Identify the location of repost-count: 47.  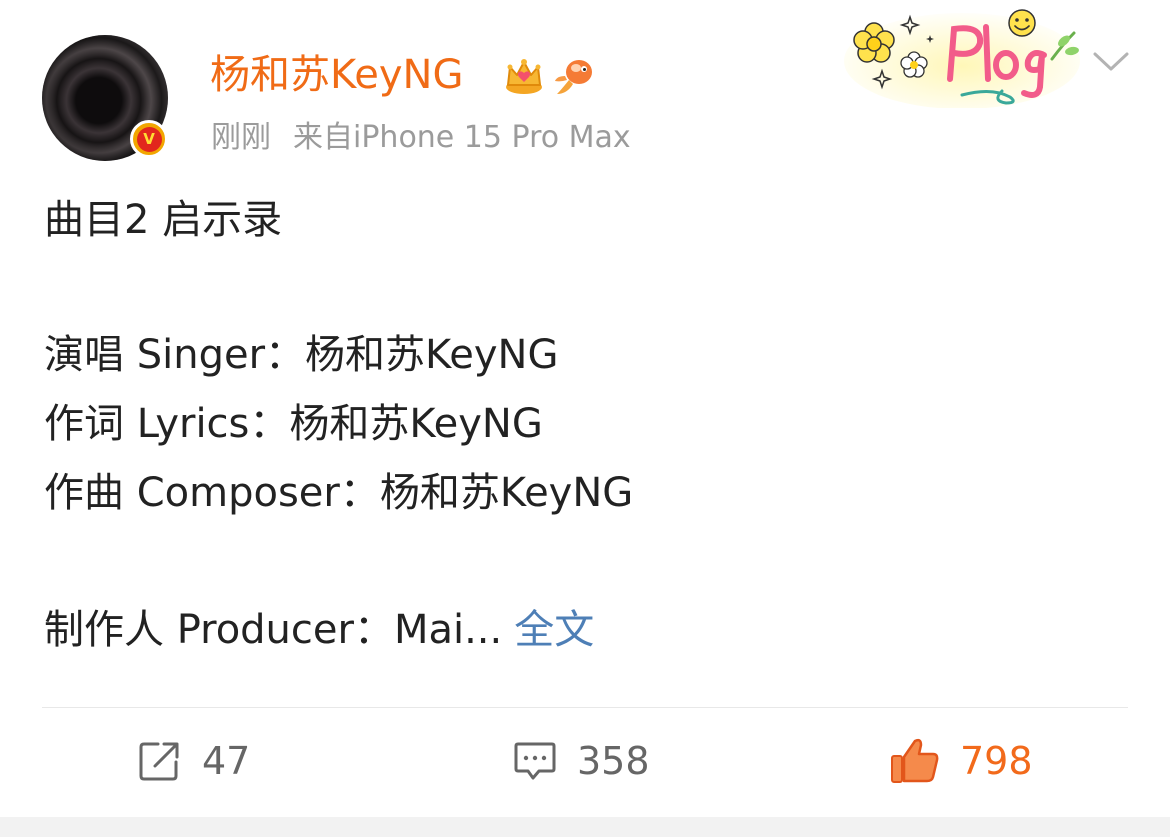
(226, 761).